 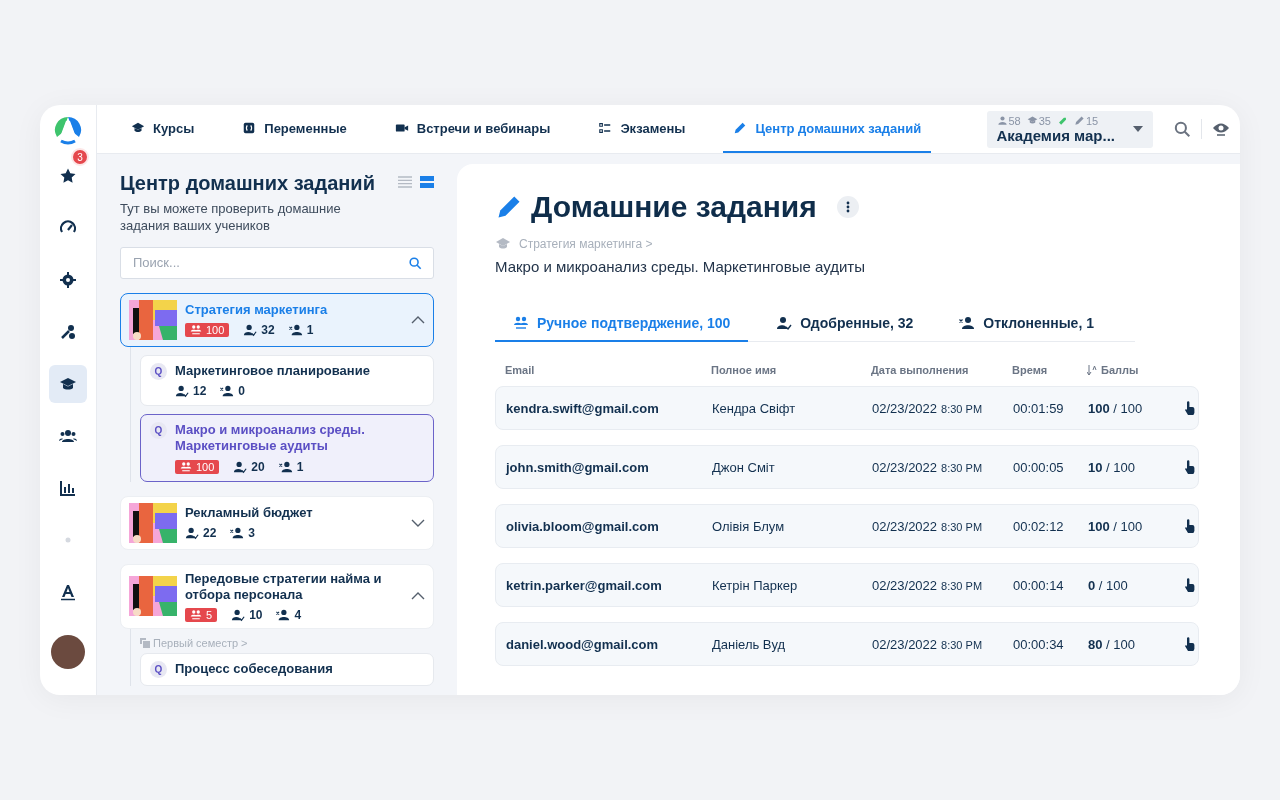 I want to click on nav-tab: Курсы, so click(x=163, y=129).